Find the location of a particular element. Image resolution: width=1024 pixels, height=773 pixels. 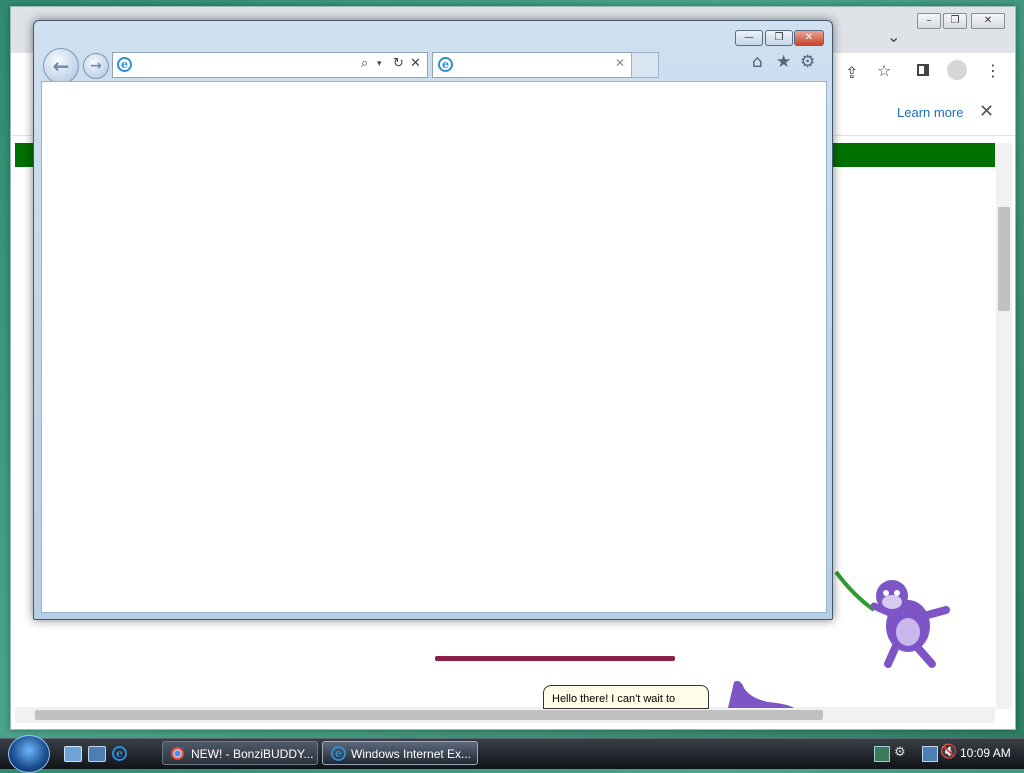

learn-more-link: Learn more is located at coordinates (930, 112).